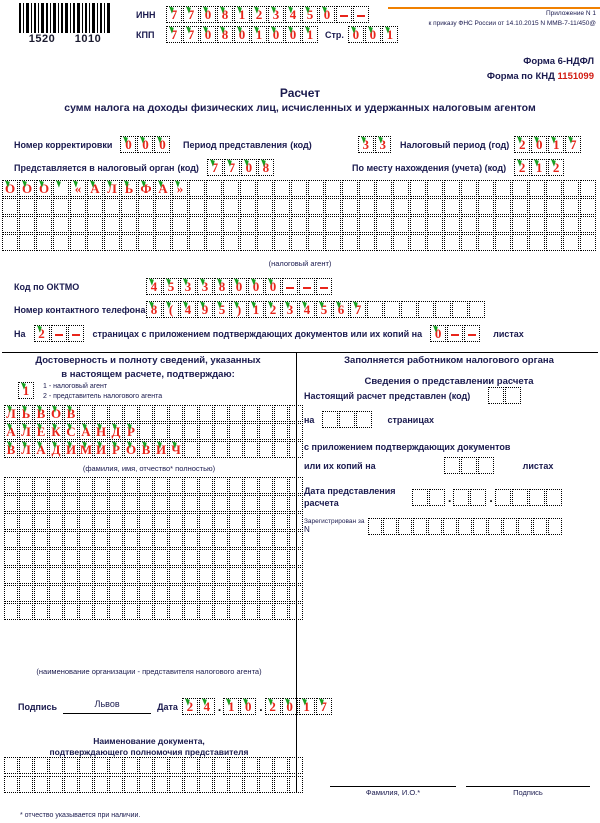 The height and width of the screenshot is (823, 600). I want to click on char-cell: М, so click(86, 449).